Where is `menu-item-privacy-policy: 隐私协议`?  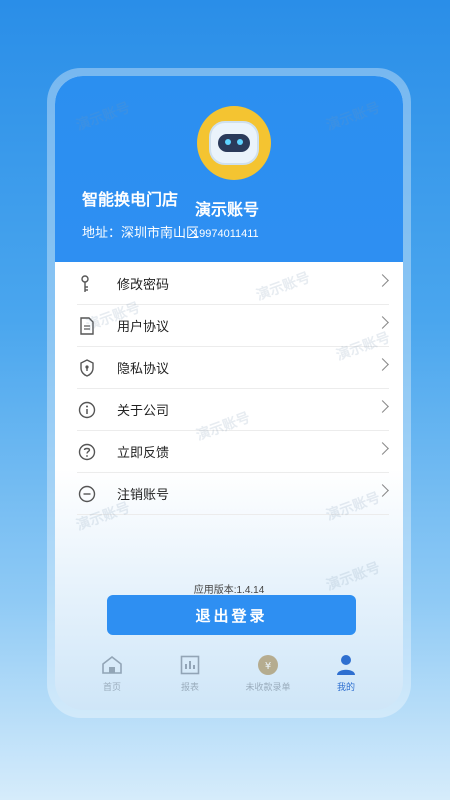 menu-item-privacy-policy: 隐私协议 is located at coordinates (233, 368).